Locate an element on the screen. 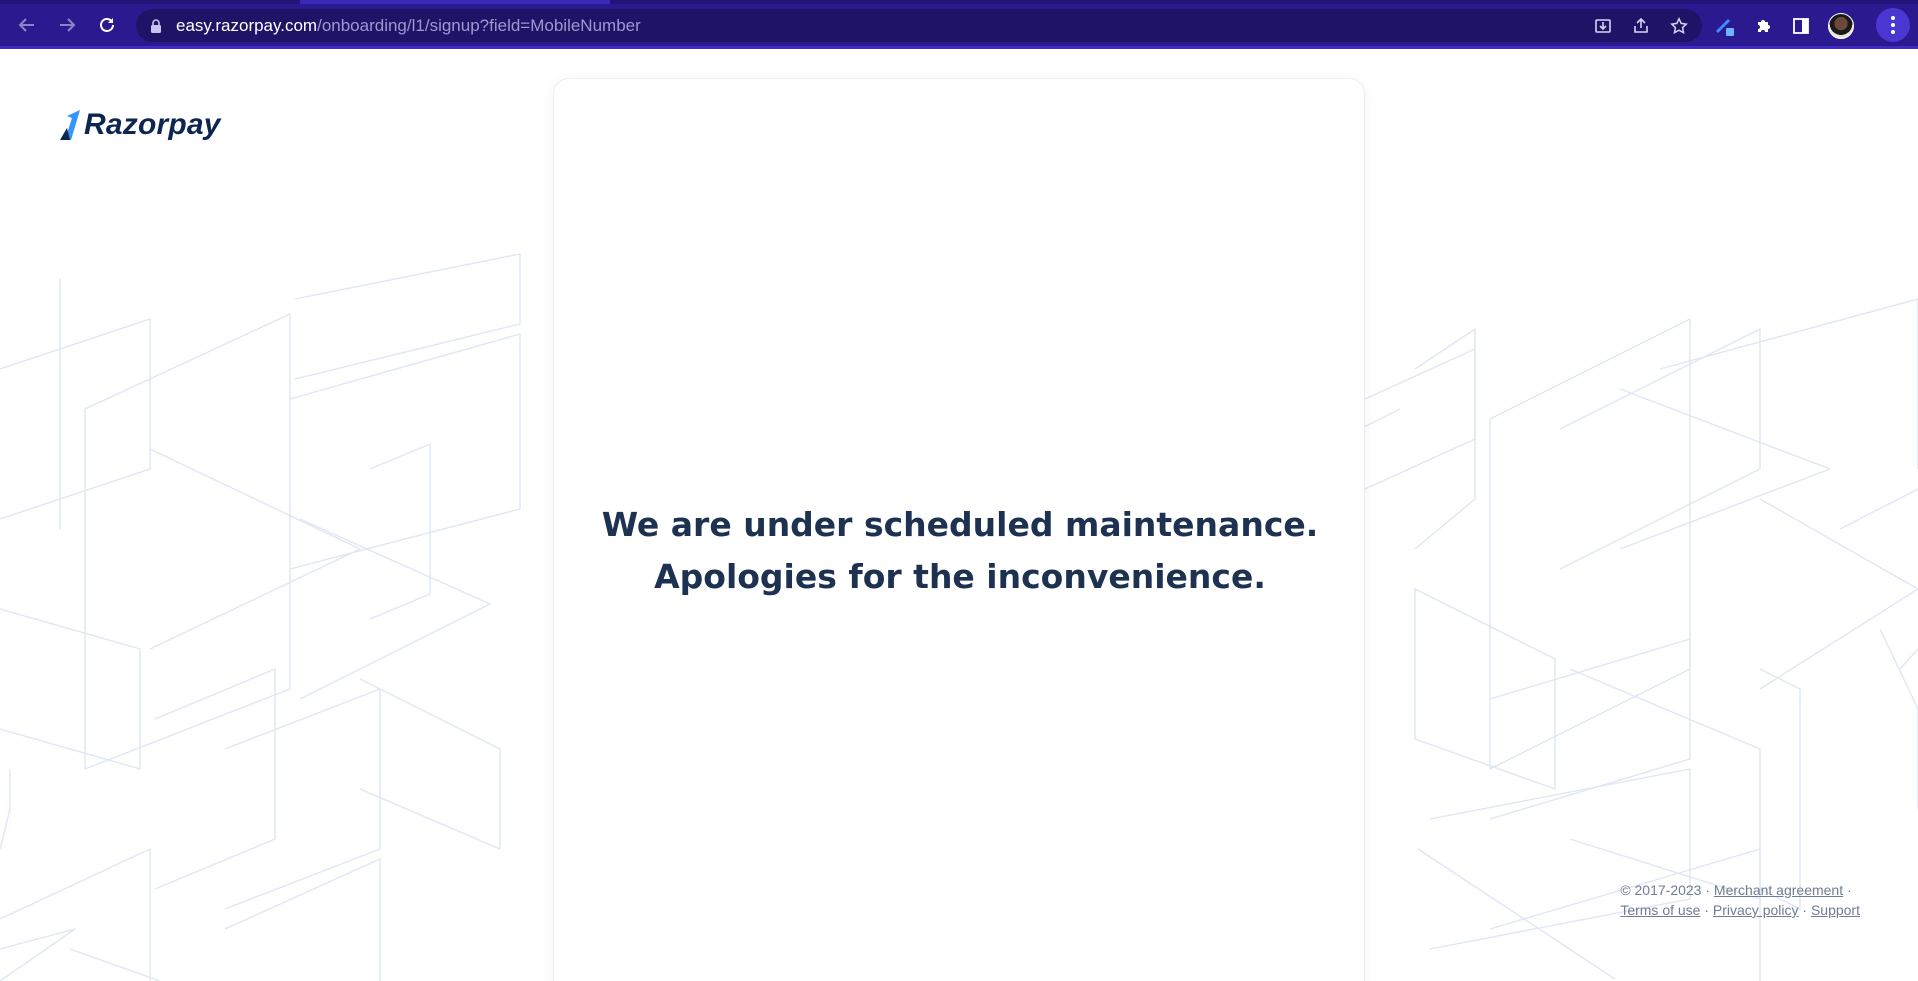 The height and width of the screenshot is (981, 1918). share-icon is located at coordinates (1641, 26).